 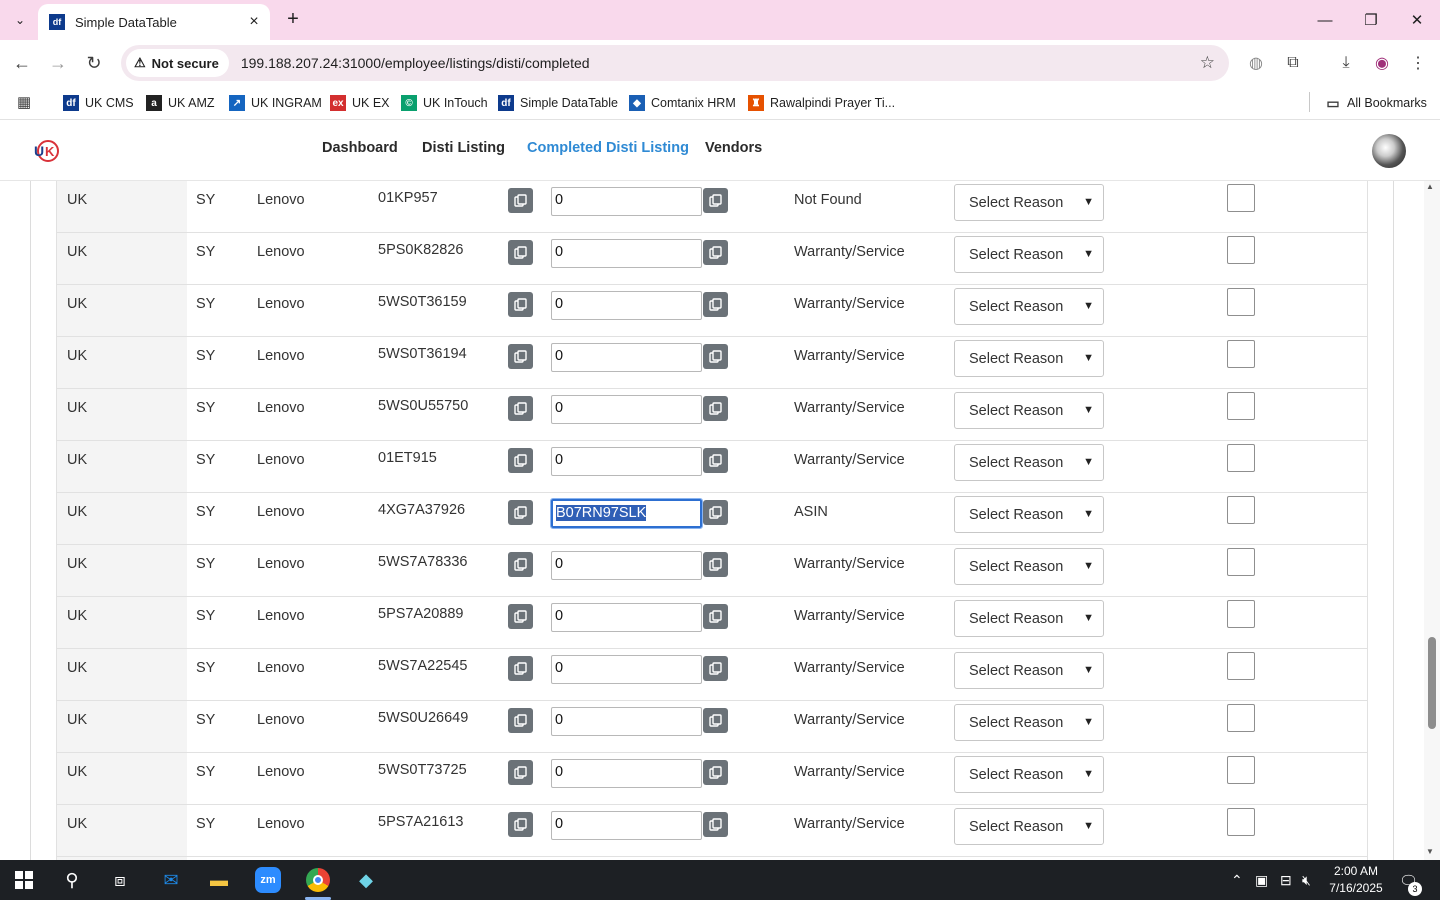 What do you see at coordinates (171, 880) in the screenshot?
I see `outlook-icon: ✉` at bounding box center [171, 880].